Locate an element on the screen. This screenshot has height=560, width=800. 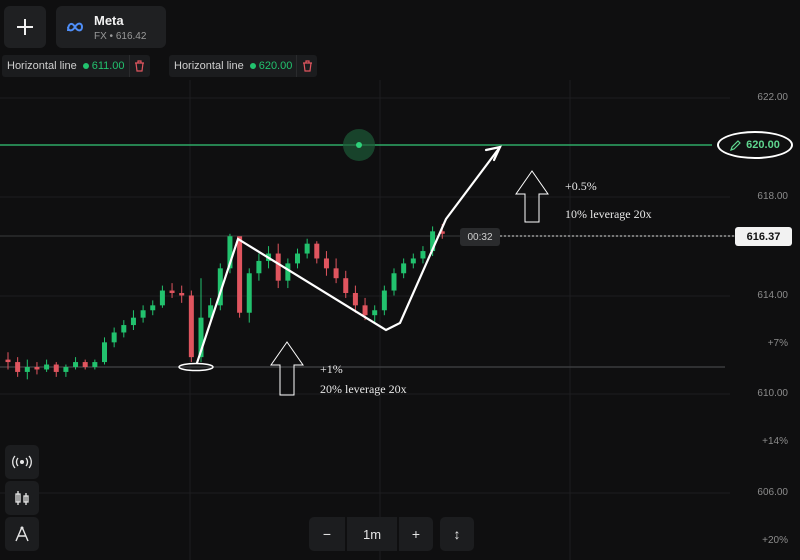
axis-label-610: 610.00 is located at coordinates (772, 393).